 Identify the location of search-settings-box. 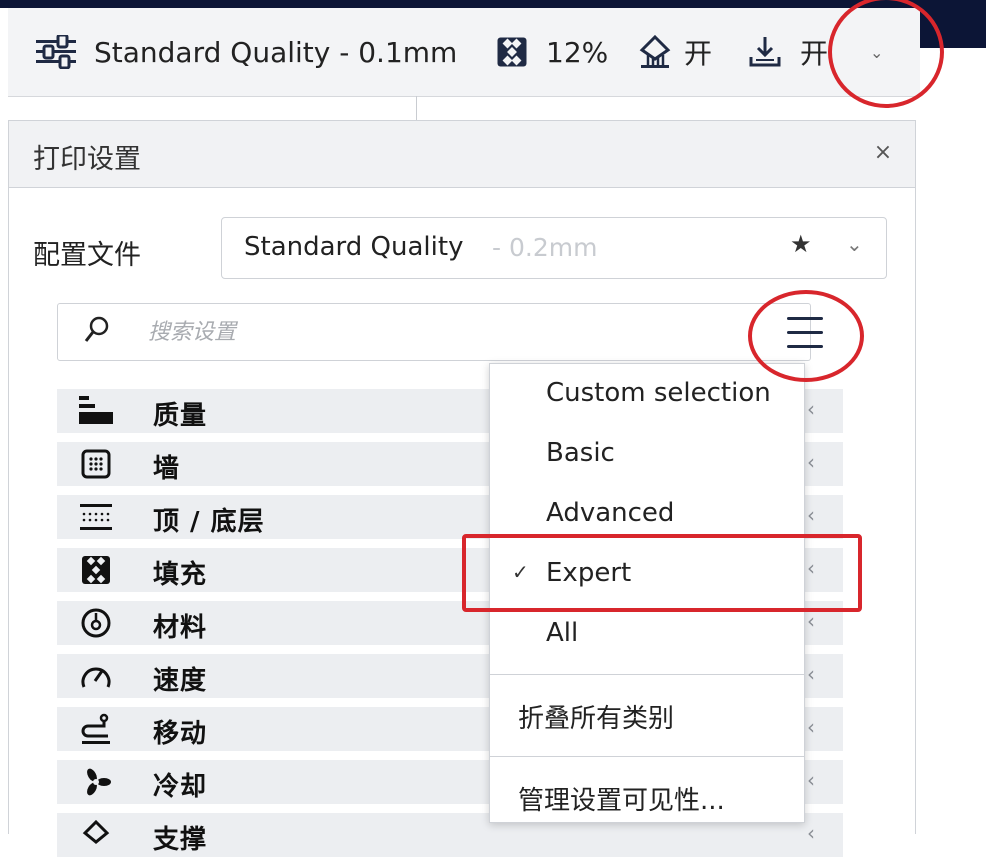
(434, 332).